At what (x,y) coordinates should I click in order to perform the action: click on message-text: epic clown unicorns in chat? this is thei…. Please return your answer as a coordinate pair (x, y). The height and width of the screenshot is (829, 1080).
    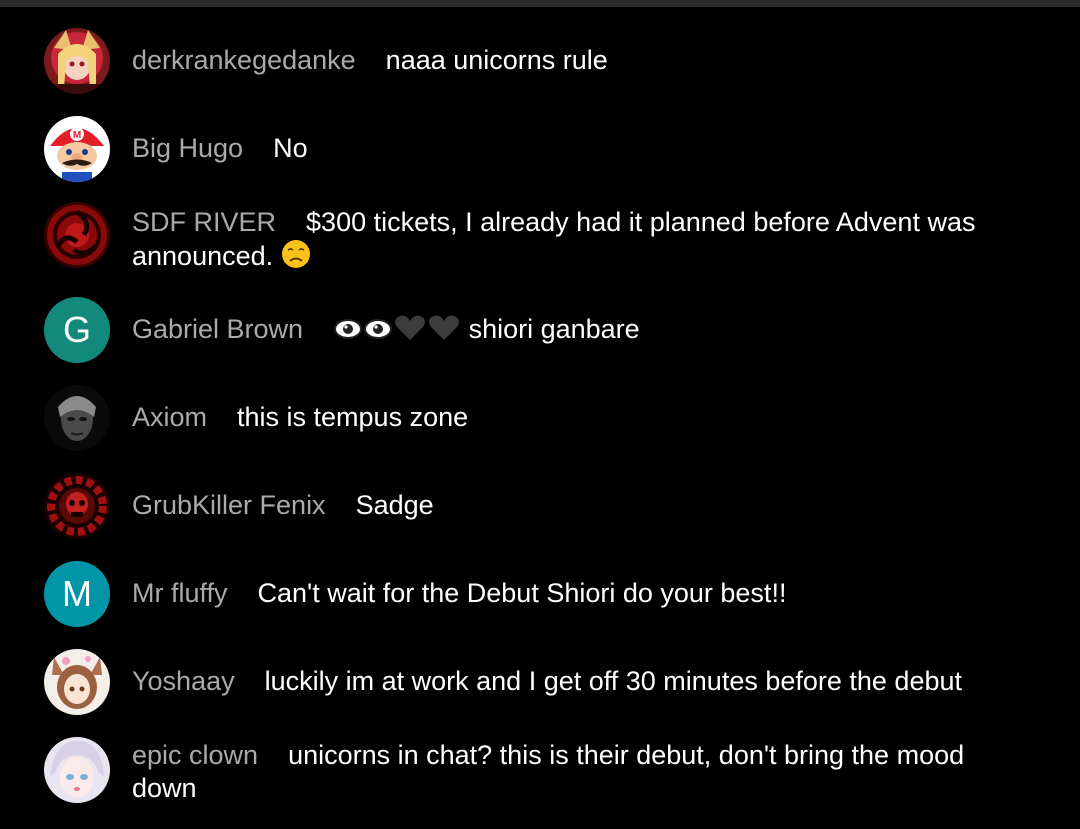
    Looking at the image, I should click on (583, 772).